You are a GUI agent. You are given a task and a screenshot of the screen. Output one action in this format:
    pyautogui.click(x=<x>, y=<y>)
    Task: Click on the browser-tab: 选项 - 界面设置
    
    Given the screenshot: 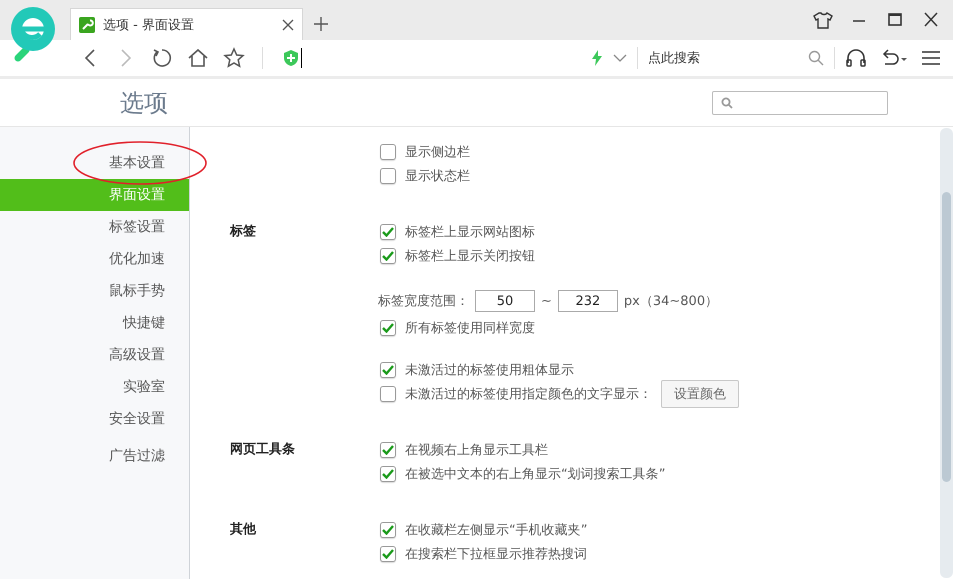 What is the action you would take?
    pyautogui.click(x=186, y=24)
    